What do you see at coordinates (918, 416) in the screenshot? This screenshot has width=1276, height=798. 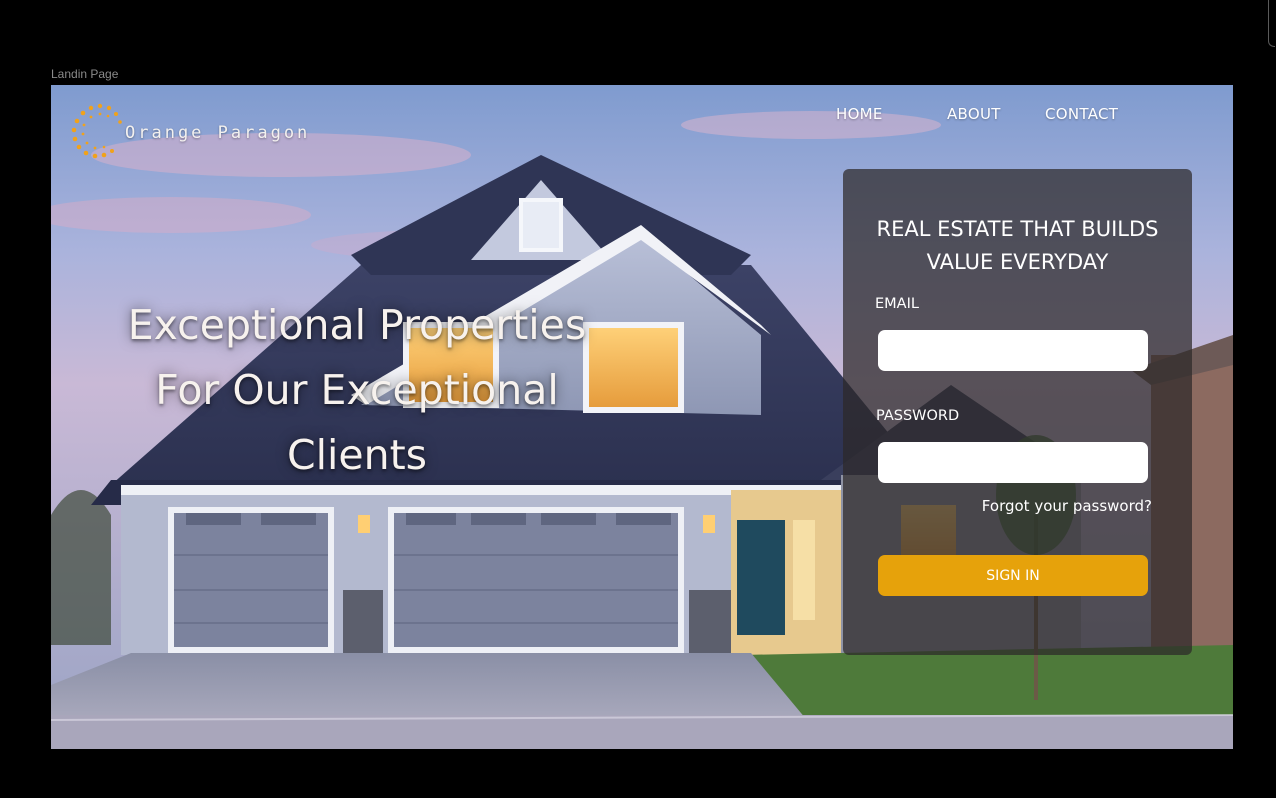 I see `password-label: PASSWORD` at bounding box center [918, 416].